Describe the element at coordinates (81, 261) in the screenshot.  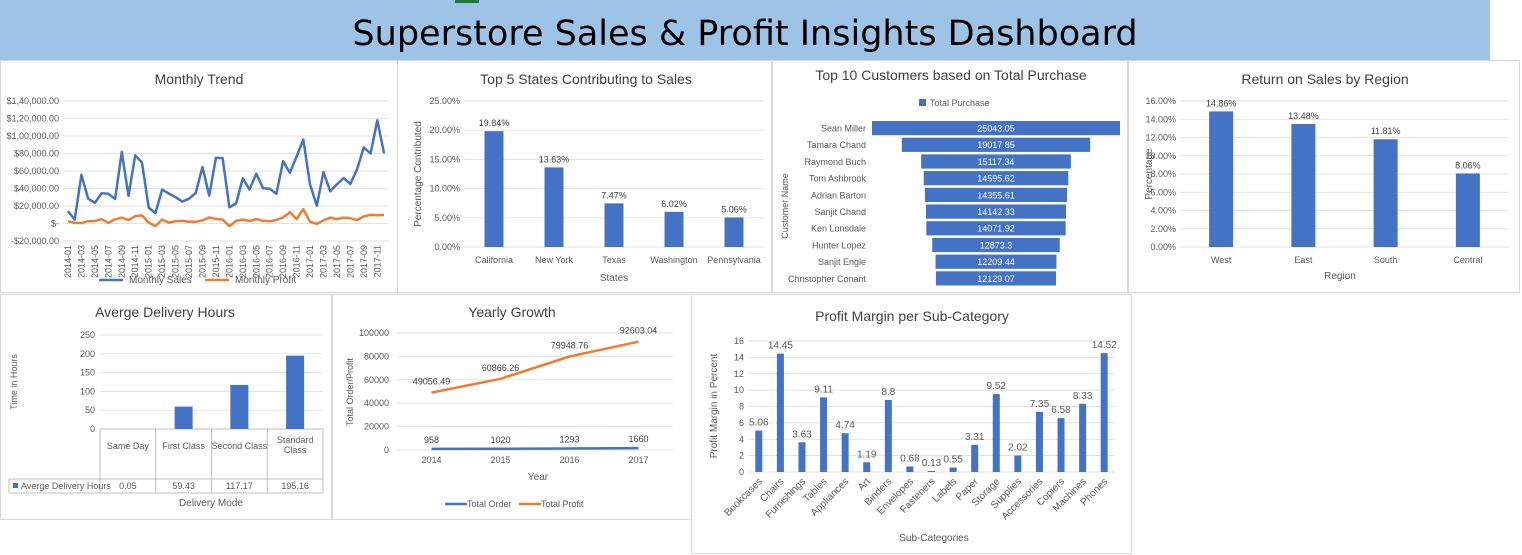
I see `x-tick-label: 2014-03` at that location.